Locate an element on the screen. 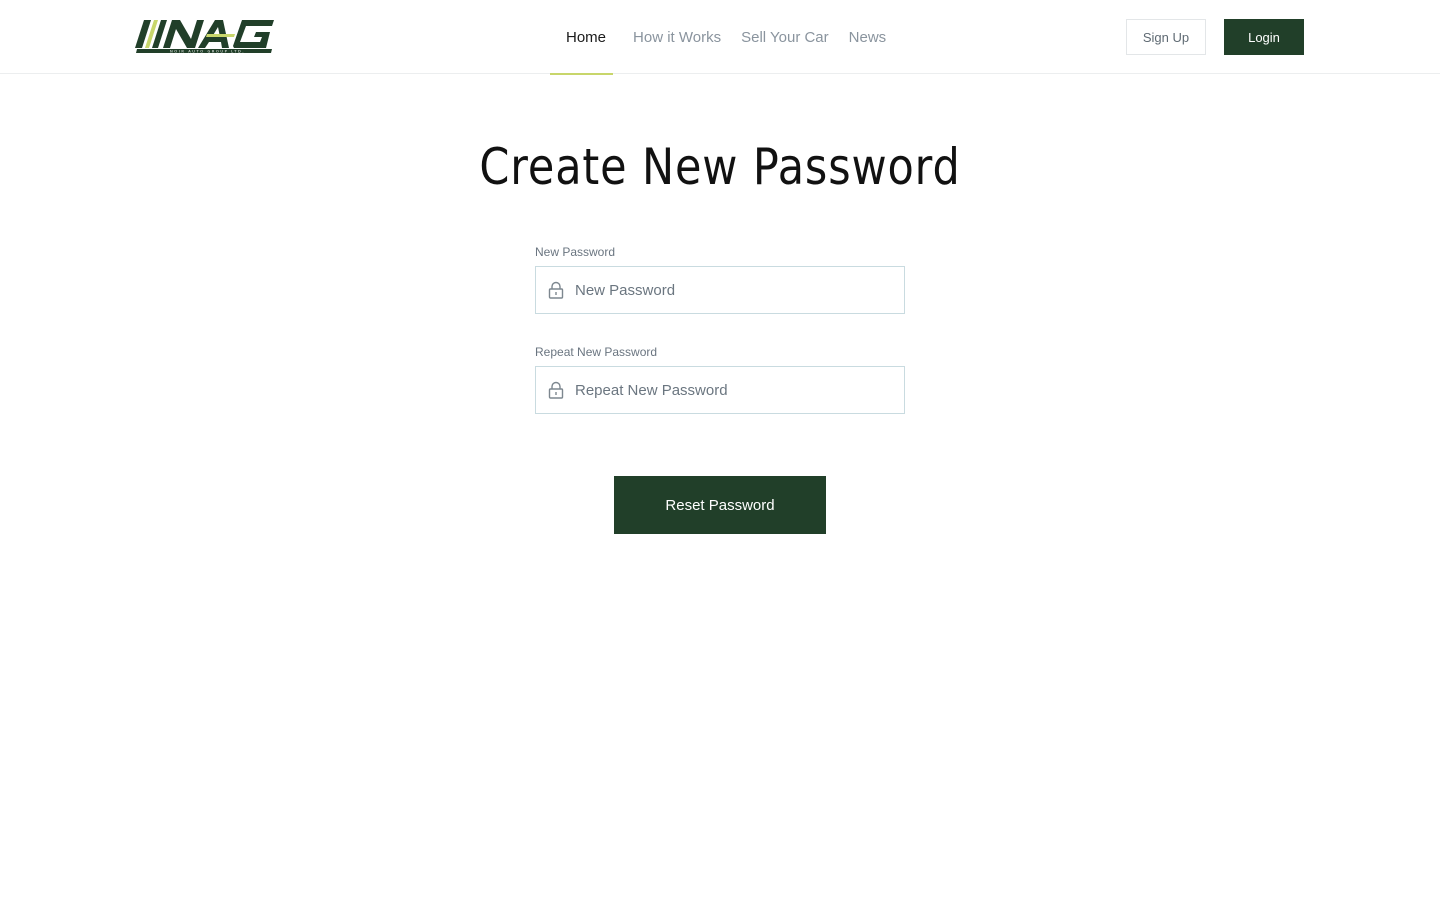 This screenshot has width=1440, height=900. nav-item-how-it-works: How it Works is located at coordinates (677, 37).